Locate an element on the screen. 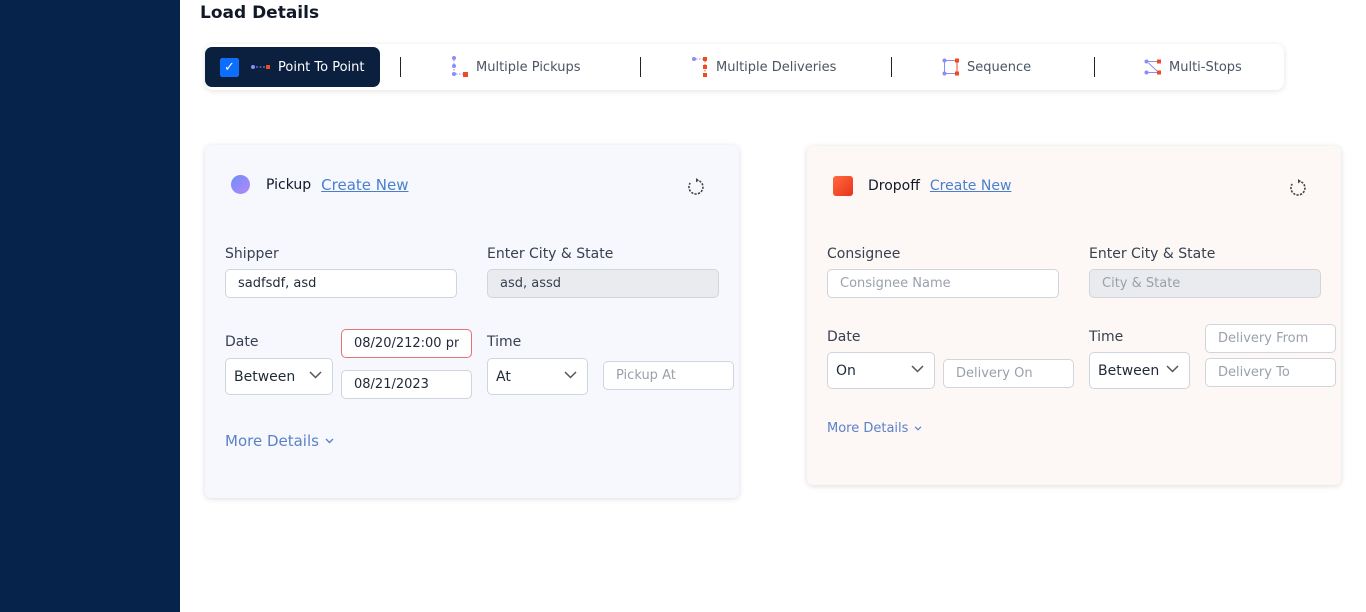  checkbox: ✓ is located at coordinates (229, 67).